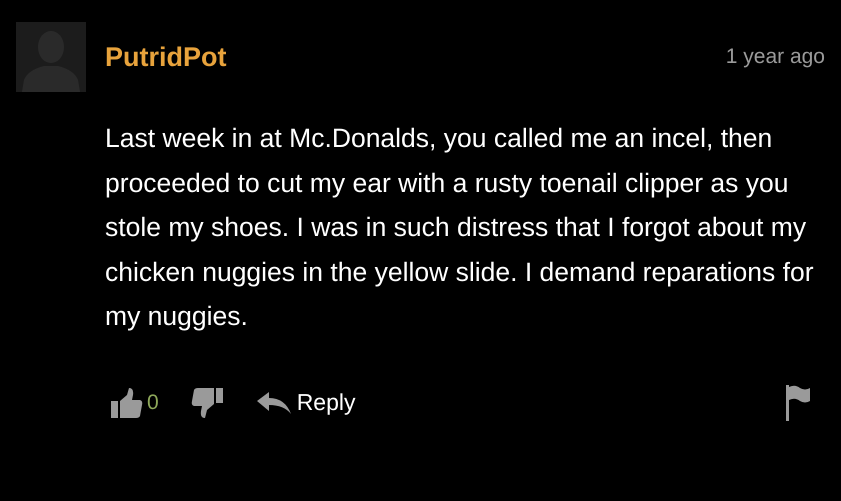  Describe the element at coordinates (165, 57) in the screenshot. I see `username-link: PutridPot` at that location.